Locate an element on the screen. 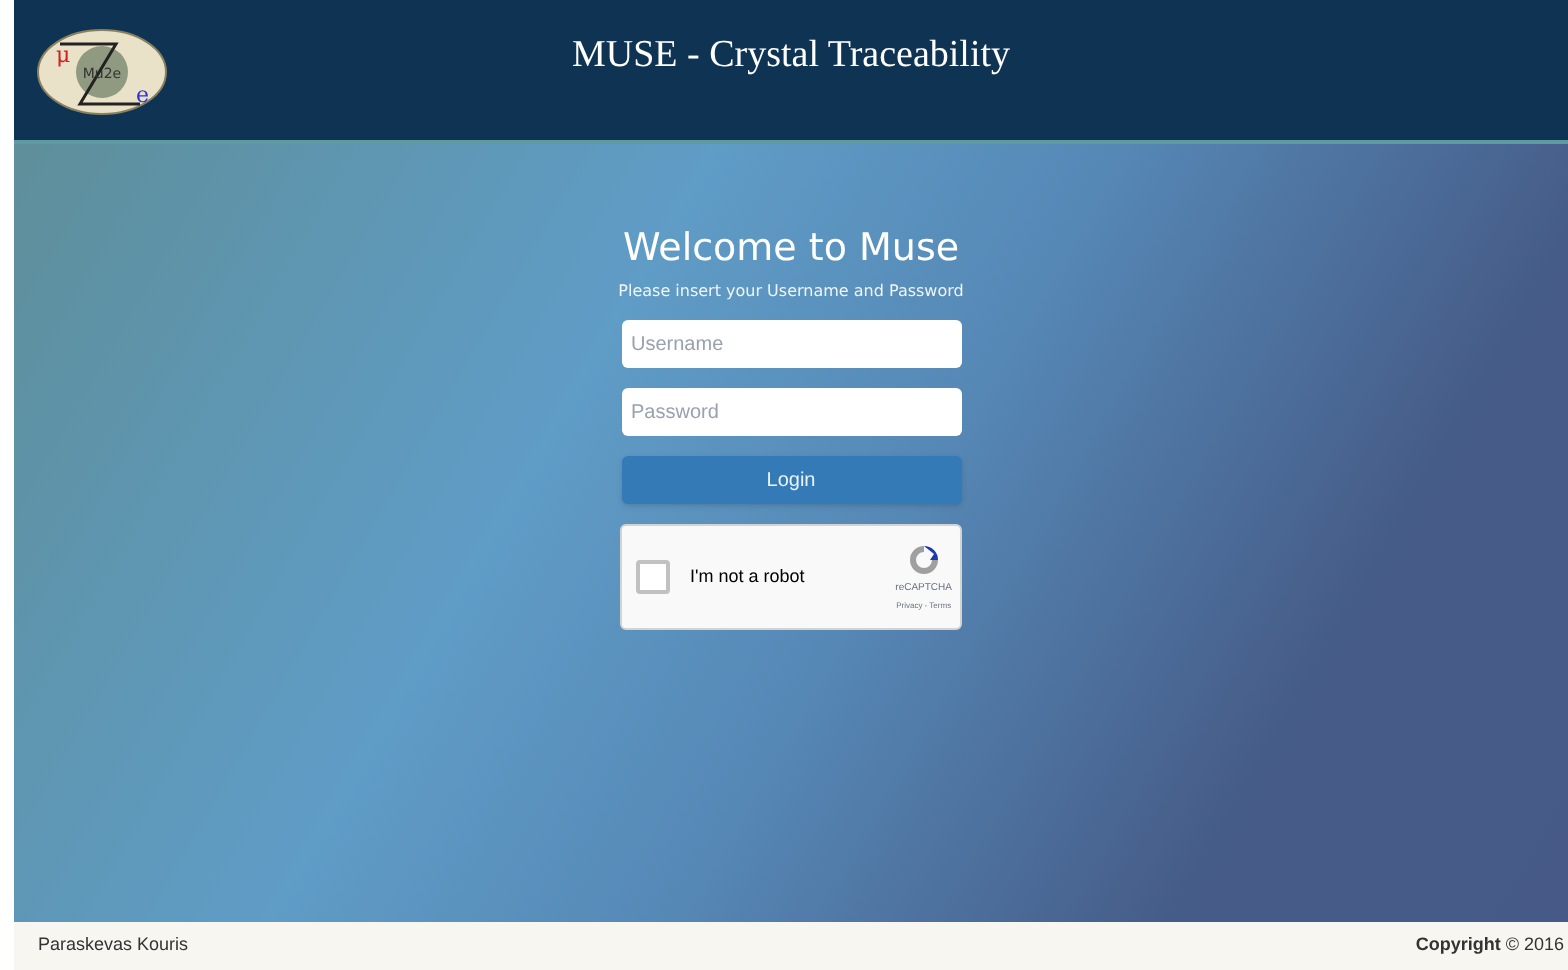  captcha-label: I'm not a robot is located at coordinates (748, 576).